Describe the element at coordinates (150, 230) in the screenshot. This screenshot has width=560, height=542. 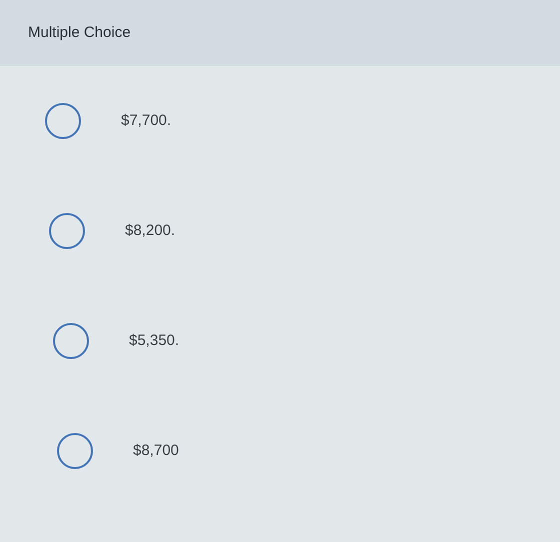
I see `option-label: $8,200.` at that location.